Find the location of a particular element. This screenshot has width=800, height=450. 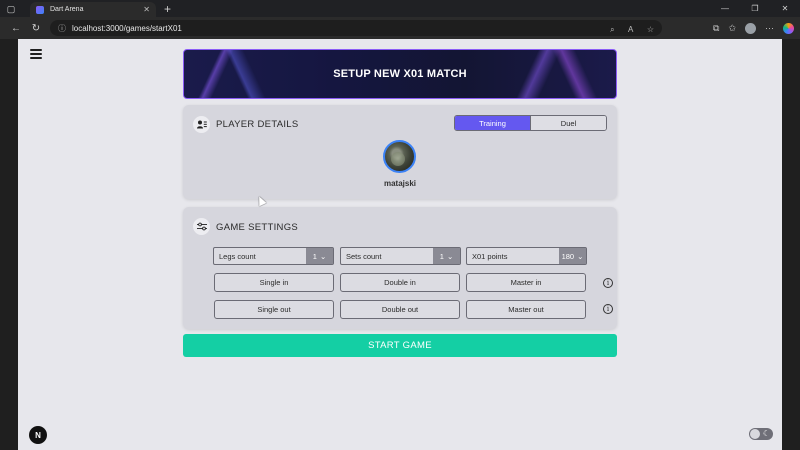

browser-tab: Dart Arena ✕ is located at coordinates (93, 9).